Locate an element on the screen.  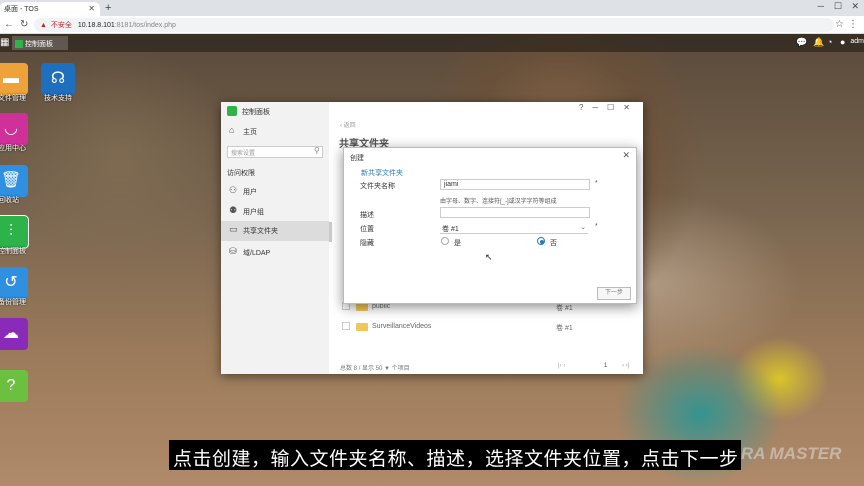
video-subtitle: 点击创建，输入文件夹名称、描述，选择文件夹位置，点击下一步 is located at coordinates (455, 455).